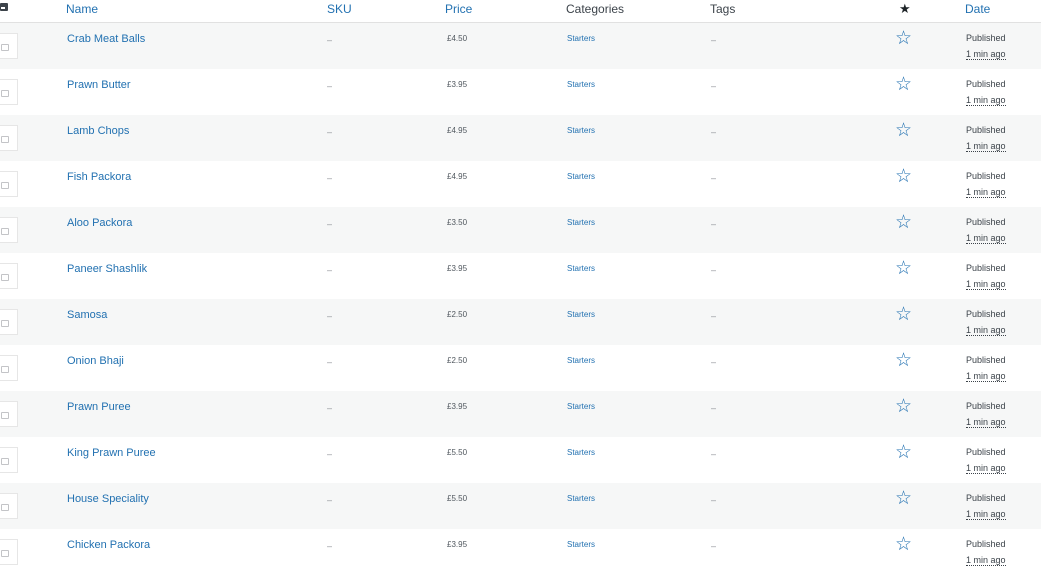  Describe the element at coordinates (457, 498) in the screenshot. I see `price-value: £5.50` at that location.